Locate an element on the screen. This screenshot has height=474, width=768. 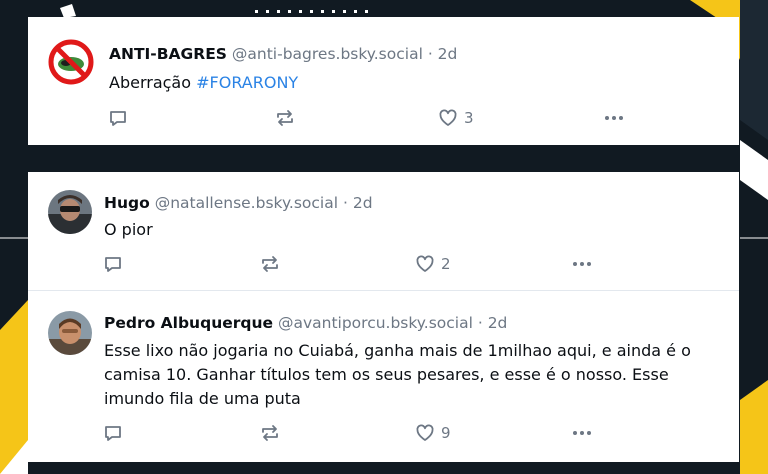
post-text-plain: Aberração is located at coordinates (153, 82).